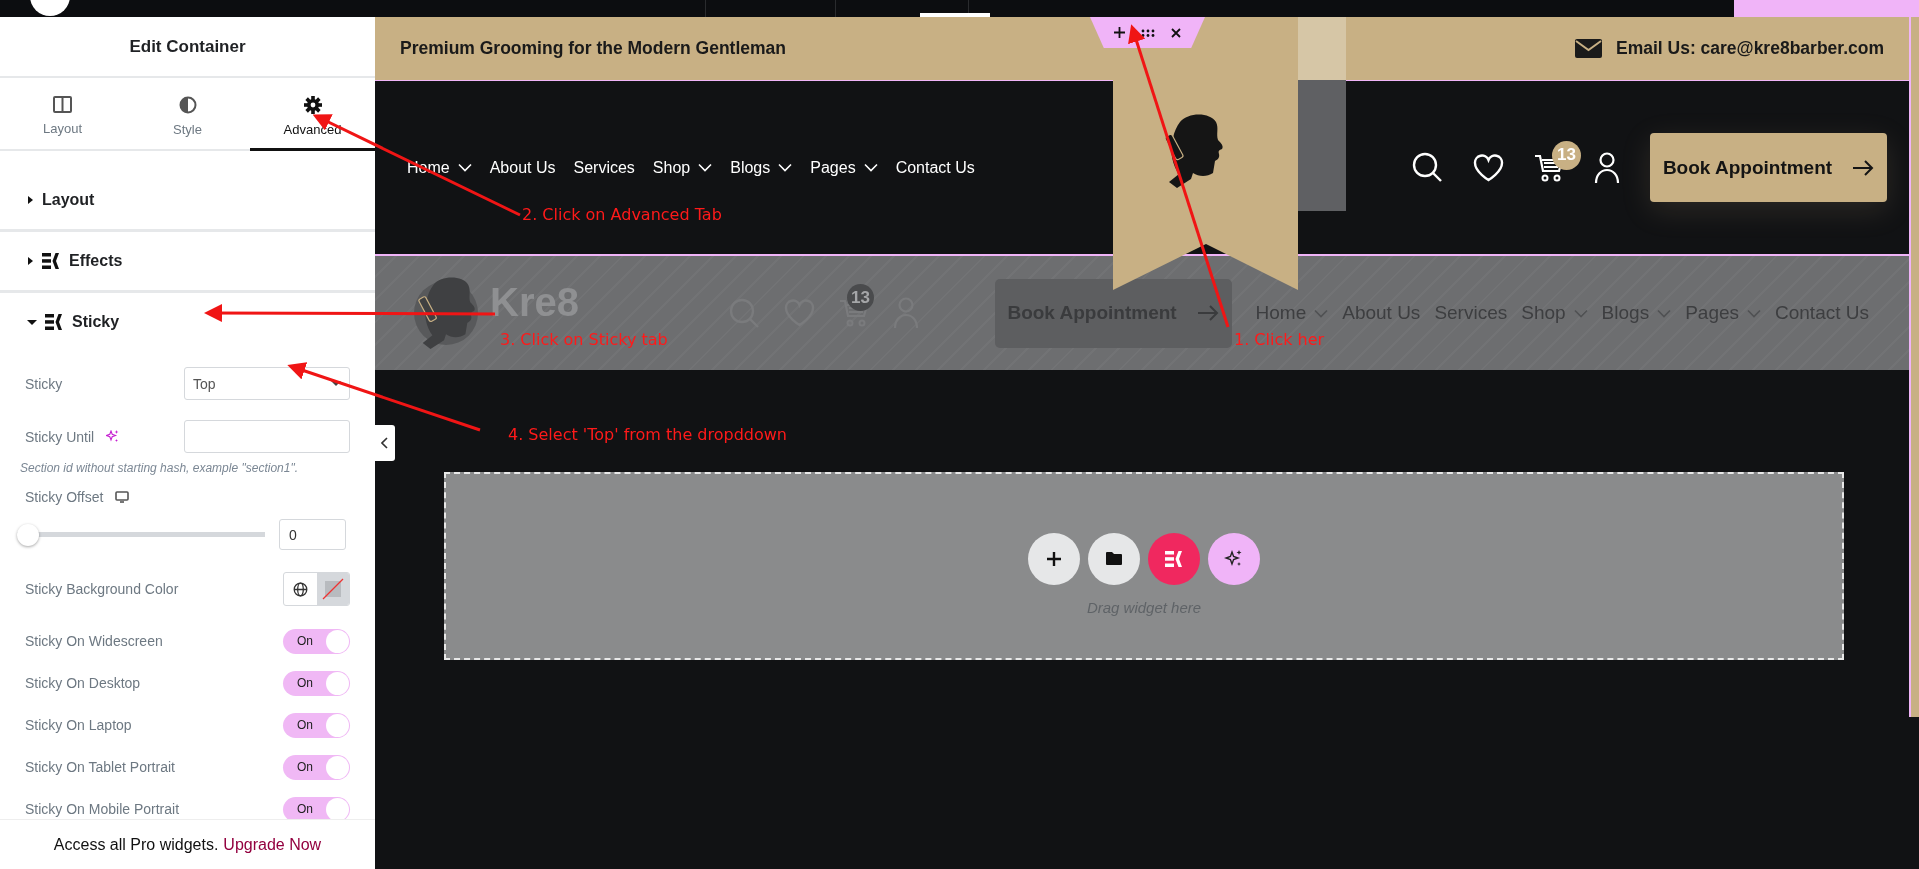 This screenshot has width=1919, height=869. I want to click on email-text: Email Us: care@kre8barber.com, so click(1749, 48).